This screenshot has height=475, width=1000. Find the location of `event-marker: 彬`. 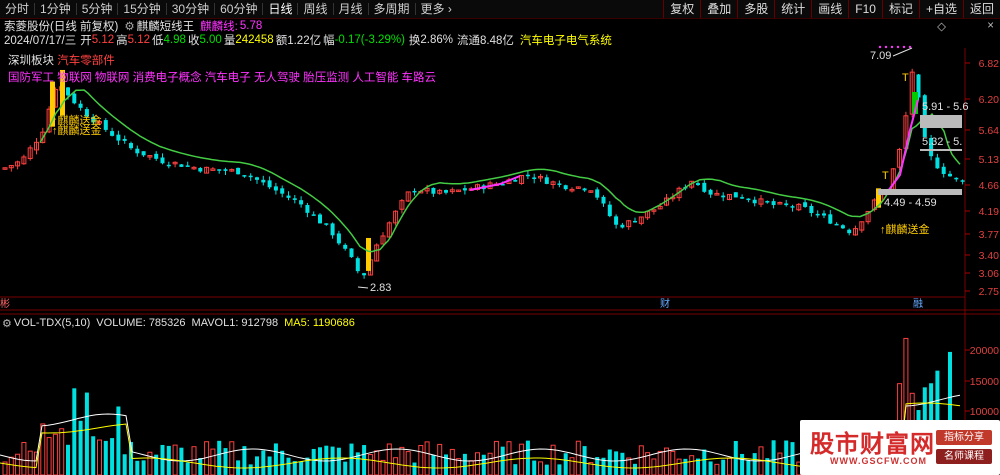

event-marker: 彬 is located at coordinates (5, 303).